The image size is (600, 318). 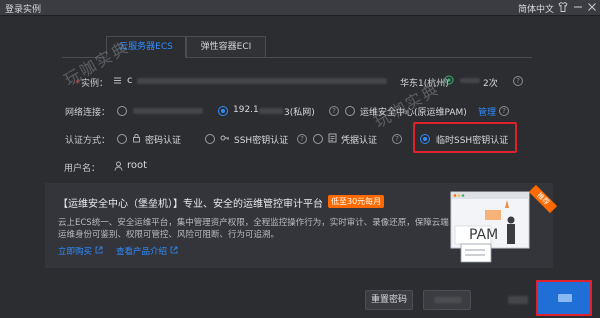 I want to click on public-ip-redacted, so click(x=168, y=111).